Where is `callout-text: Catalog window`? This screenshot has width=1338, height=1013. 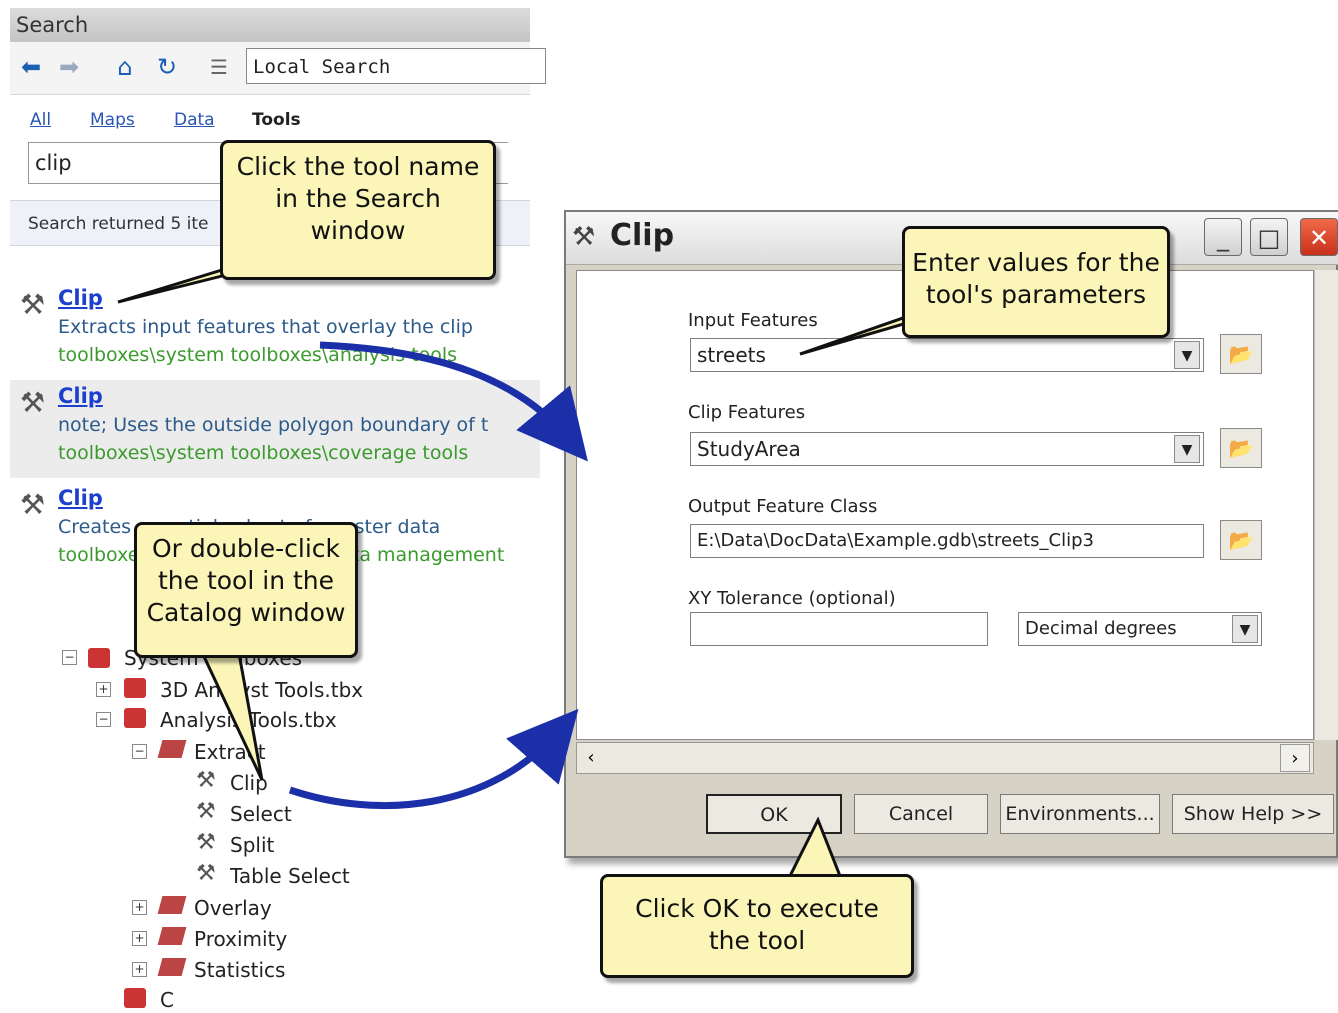 callout-text: Catalog window is located at coordinates (246, 612).